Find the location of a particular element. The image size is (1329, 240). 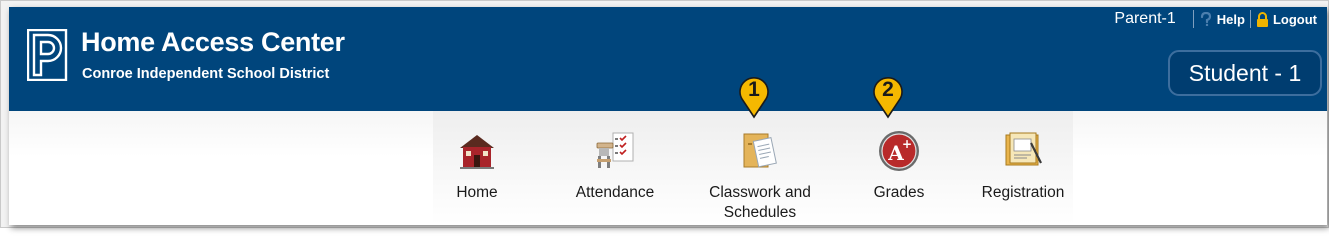

help-link: Help is located at coordinates (1222, 19).